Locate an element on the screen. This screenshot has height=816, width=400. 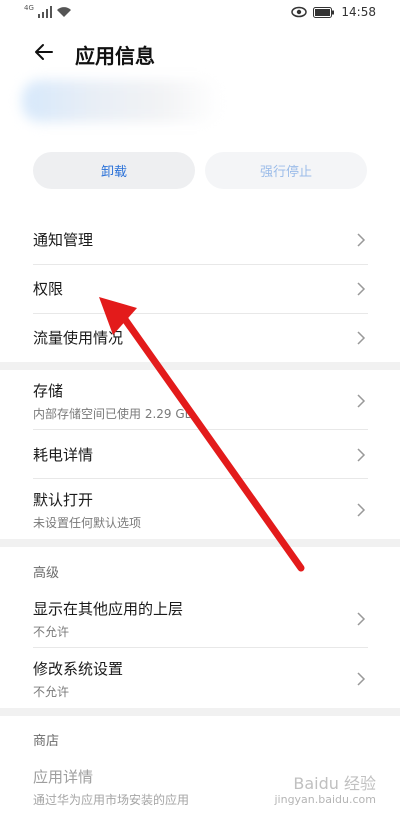
clock: 14:58 is located at coordinates (358, 12).